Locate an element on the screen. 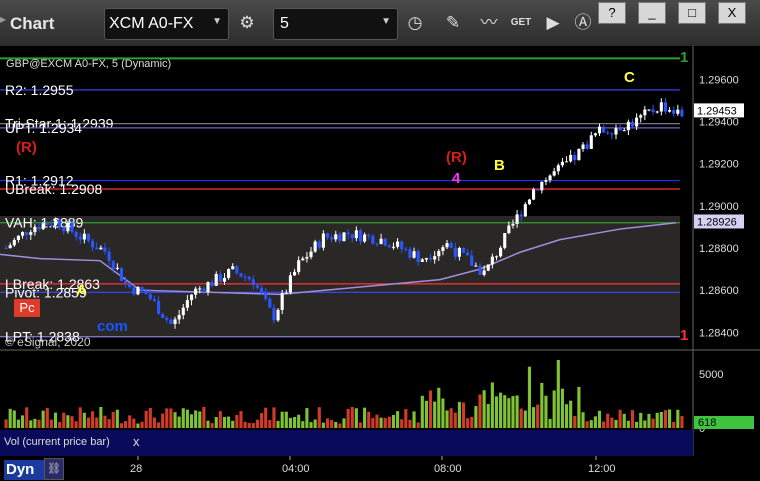  pc-button: Pc is located at coordinates (27, 308).